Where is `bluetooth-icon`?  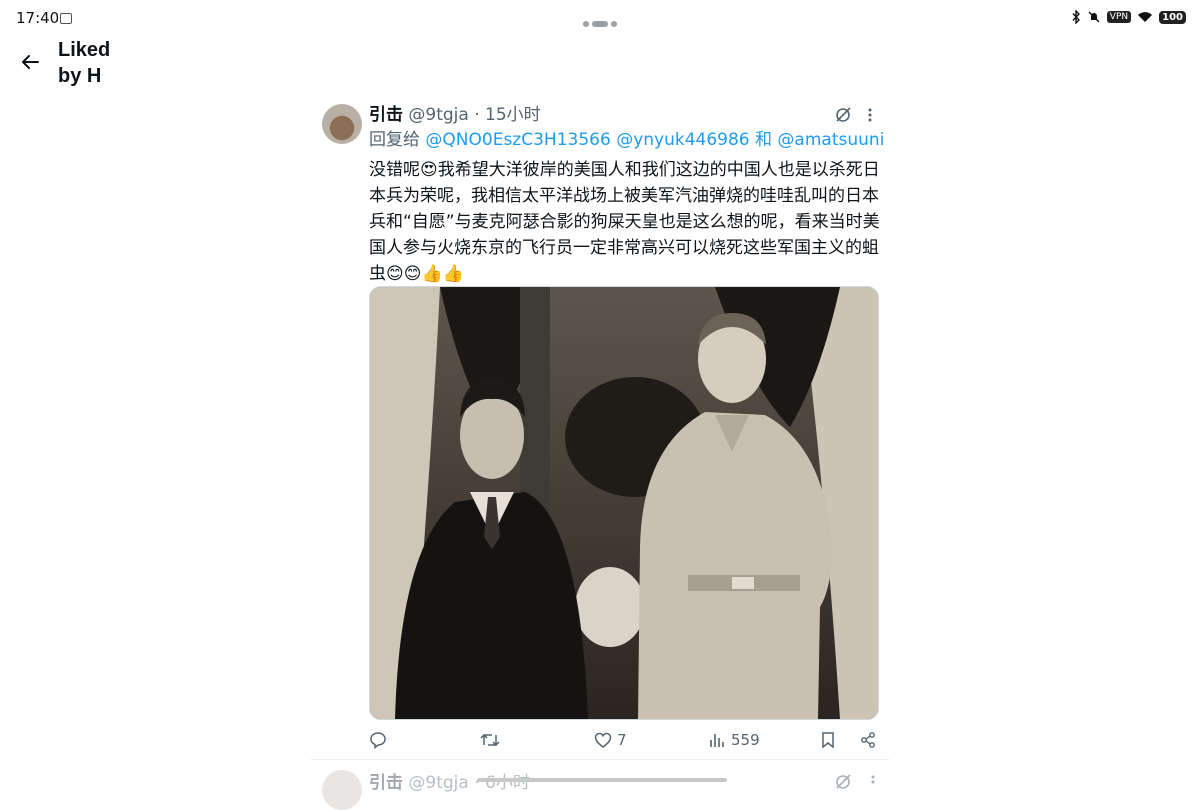
bluetooth-icon is located at coordinates (1076, 17).